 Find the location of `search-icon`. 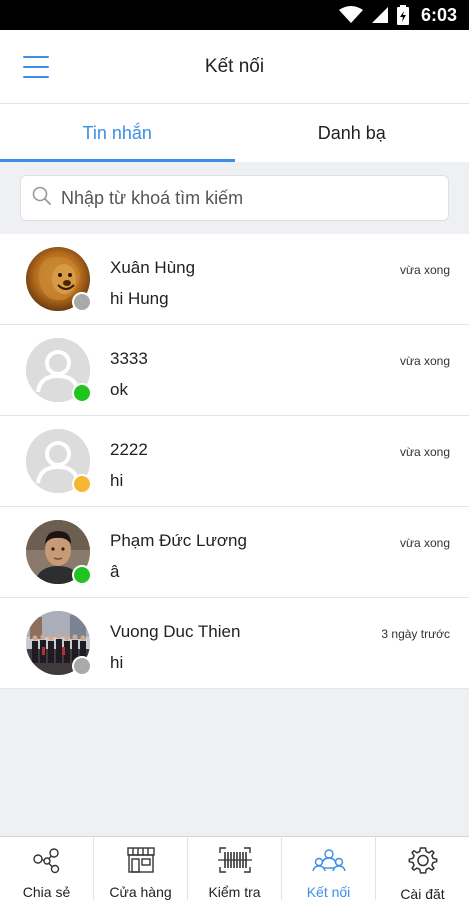

search-icon is located at coordinates (42, 198).